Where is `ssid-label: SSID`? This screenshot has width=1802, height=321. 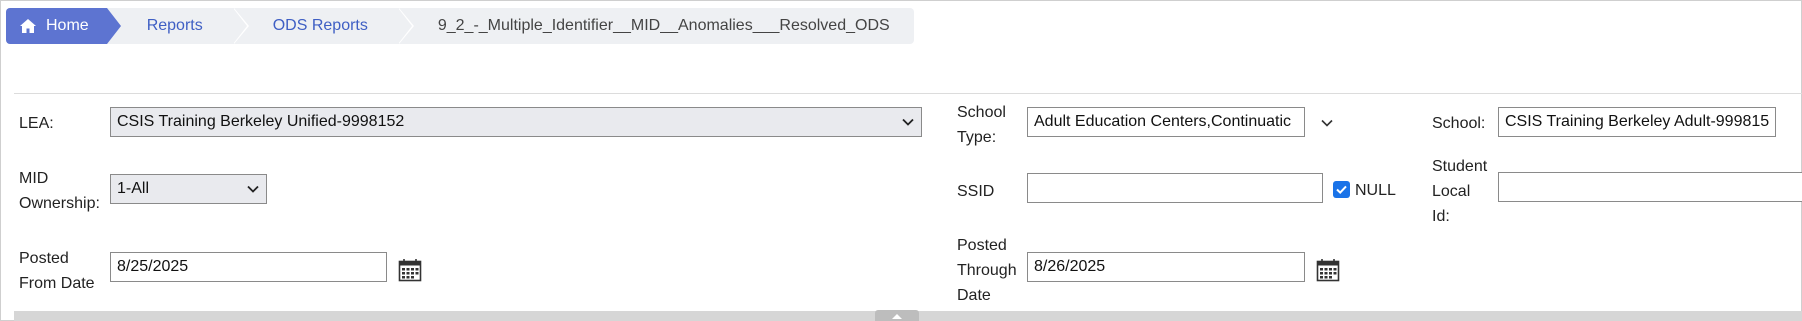 ssid-label: SSID is located at coordinates (976, 191).